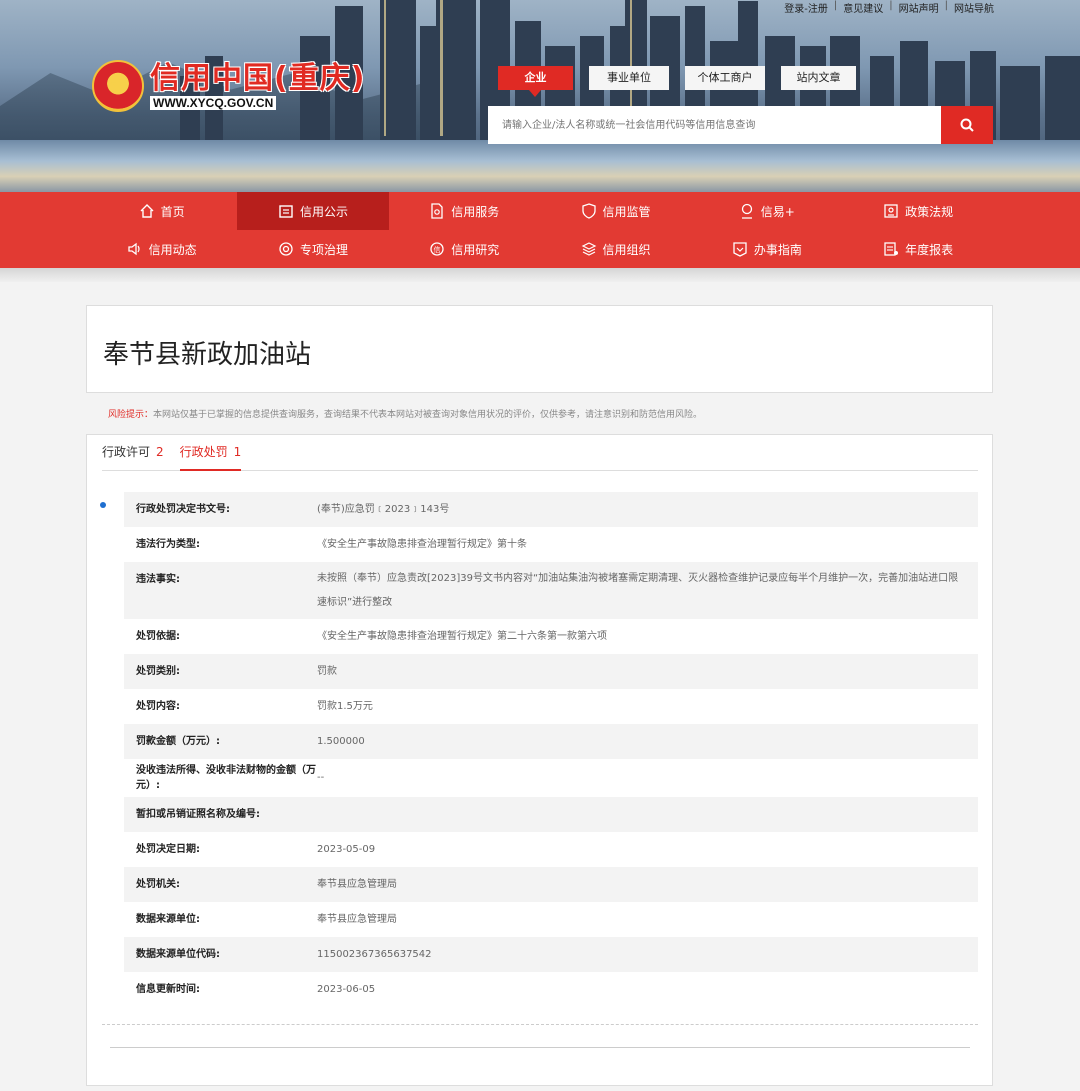 This screenshot has width=1080, height=1091. Describe the element at coordinates (374, 954) in the screenshot. I see `field-value: 115002367365637542` at that location.